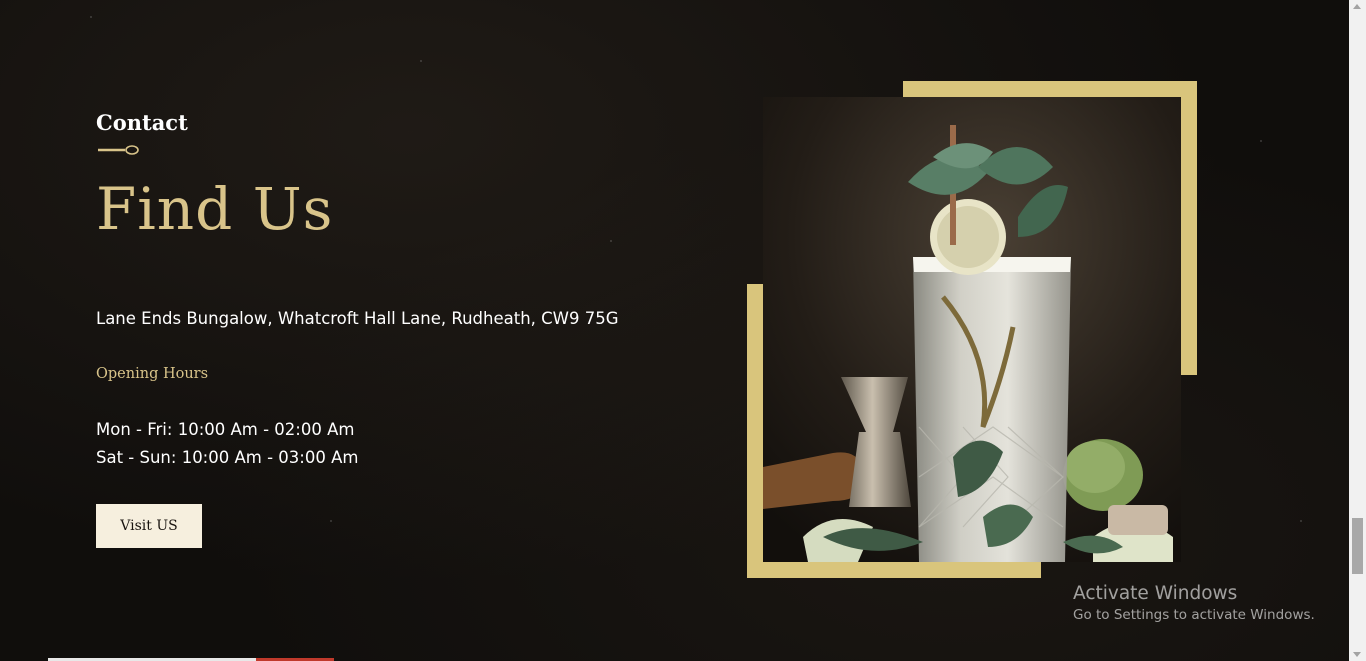 This screenshot has height=661, width=1366. What do you see at coordinates (227, 457) in the screenshot?
I see `hours-weekend: Sat - Sun: 10:00 Am - 03:00 Am` at bounding box center [227, 457].